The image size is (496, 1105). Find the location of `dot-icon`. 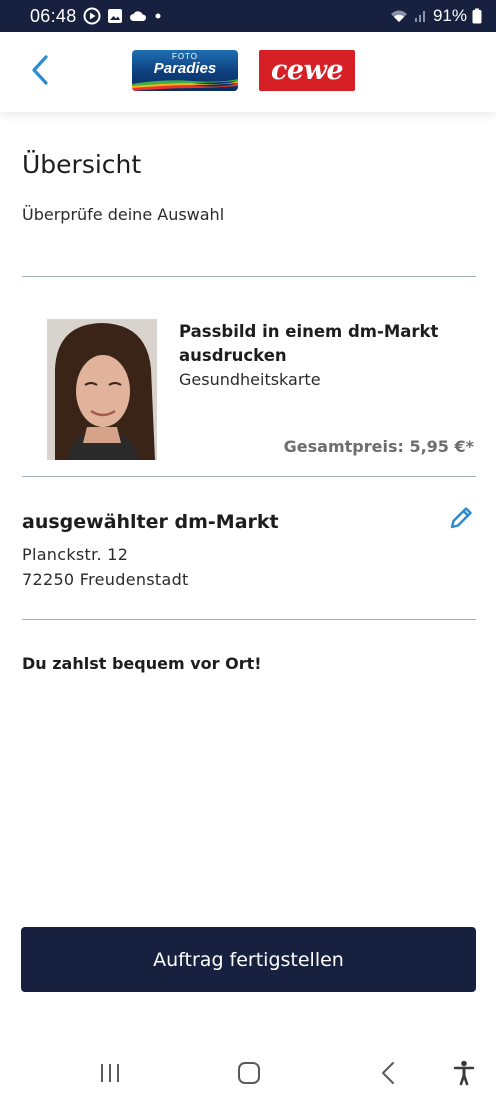

dot-icon is located at coordinates (158, 16).